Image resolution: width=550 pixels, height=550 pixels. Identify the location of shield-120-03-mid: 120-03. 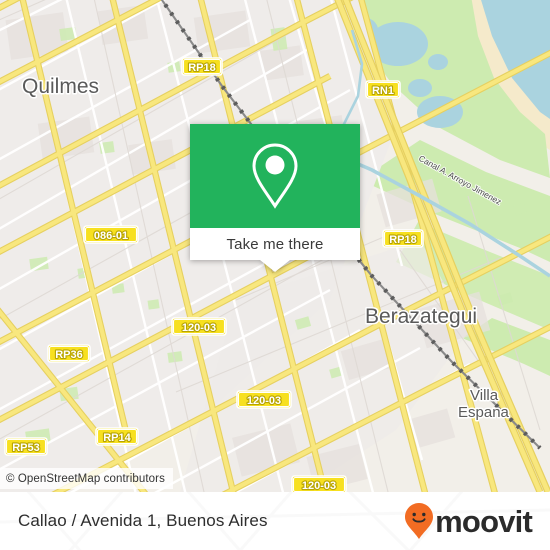
(199, 326).